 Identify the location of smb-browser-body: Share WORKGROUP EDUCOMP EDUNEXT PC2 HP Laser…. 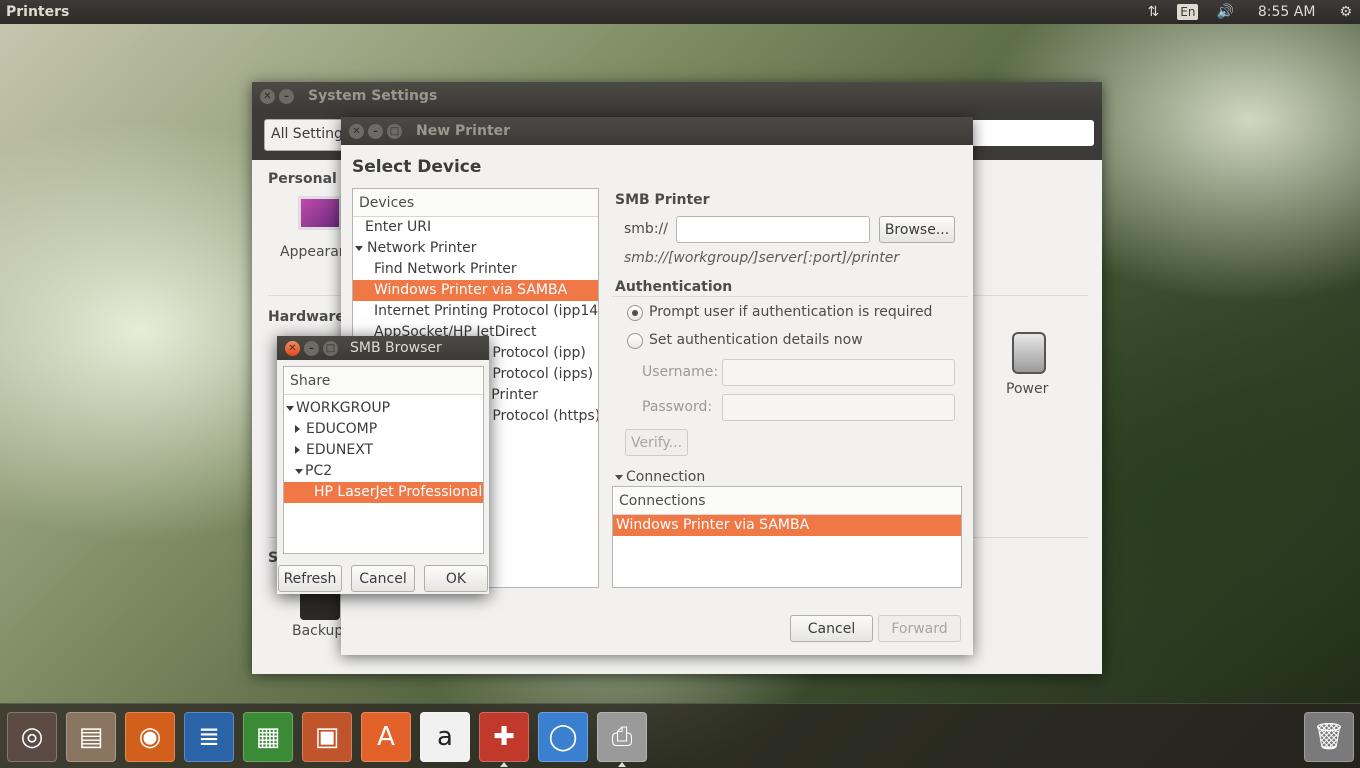
(383, 477).